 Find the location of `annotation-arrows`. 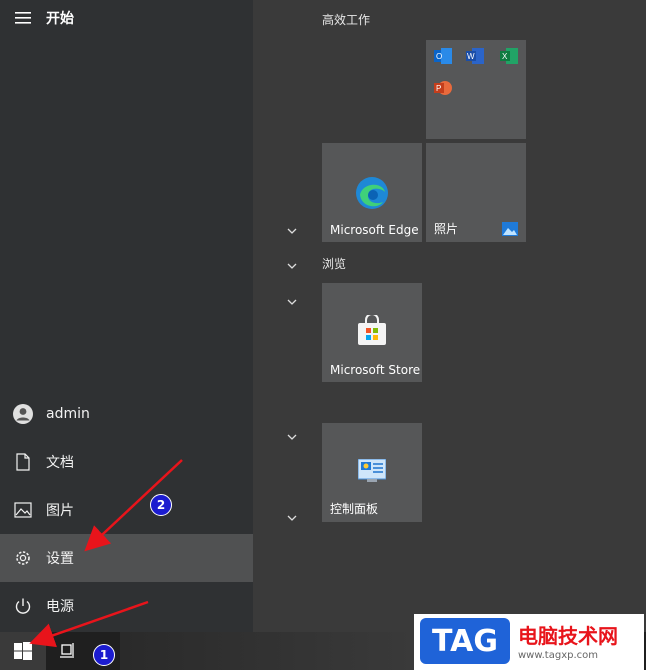

annotation-arrows is located at coordinates (106, 553).